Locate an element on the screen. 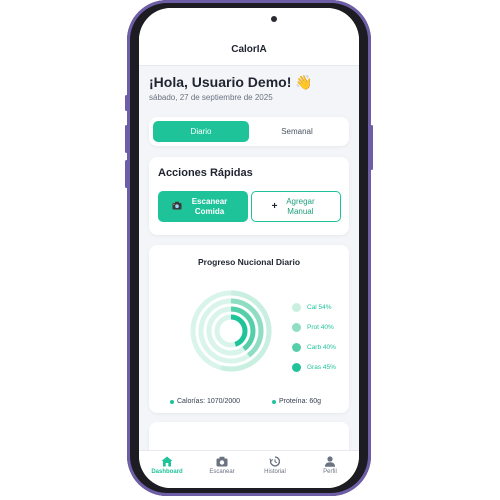 The width and height of the screenshot is (500, 500). current-date: sábado, 27 de septiembre de 2025 is located at coordinates (211, 97).